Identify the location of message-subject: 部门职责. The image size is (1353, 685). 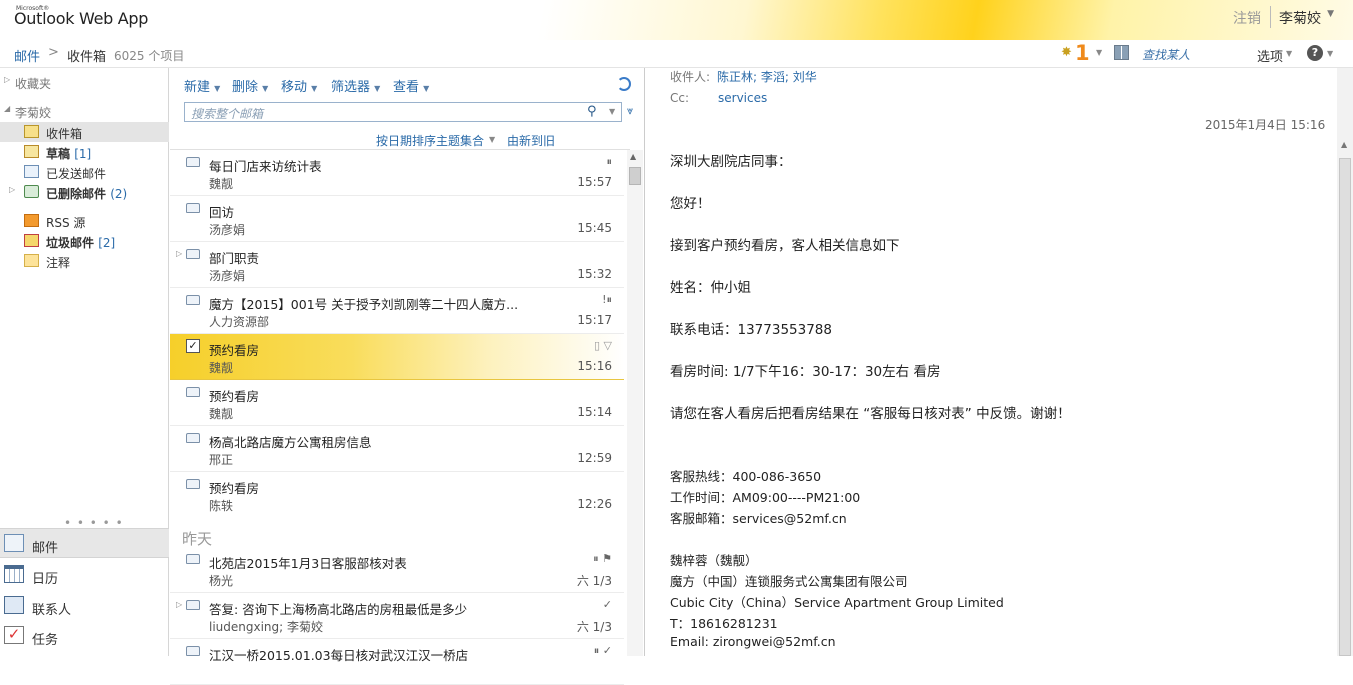
(234, 258).